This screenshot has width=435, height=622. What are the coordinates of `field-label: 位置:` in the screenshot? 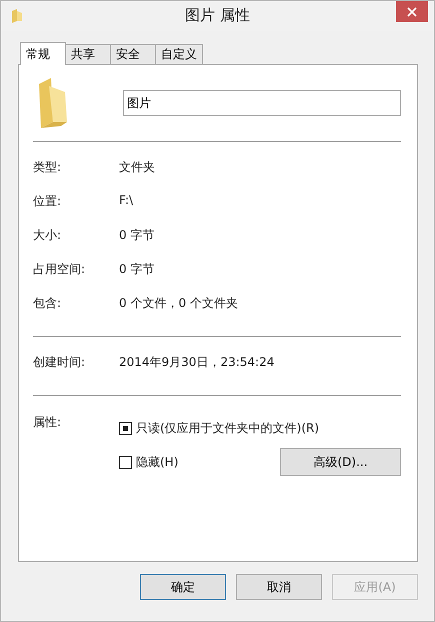 It's located at (47, 201).